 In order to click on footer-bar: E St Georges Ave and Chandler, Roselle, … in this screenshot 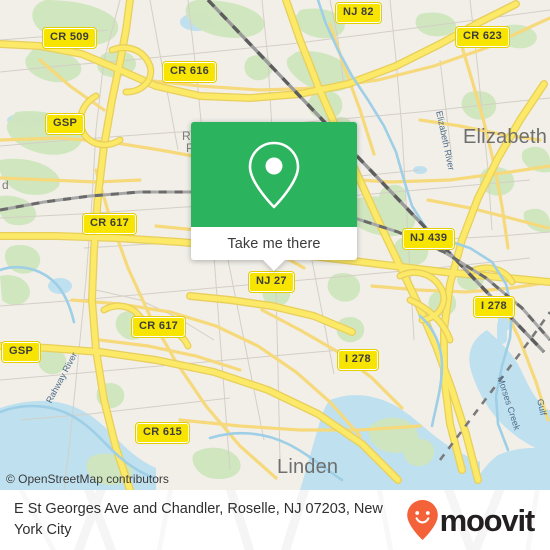, I will do `click(275, 520)`.